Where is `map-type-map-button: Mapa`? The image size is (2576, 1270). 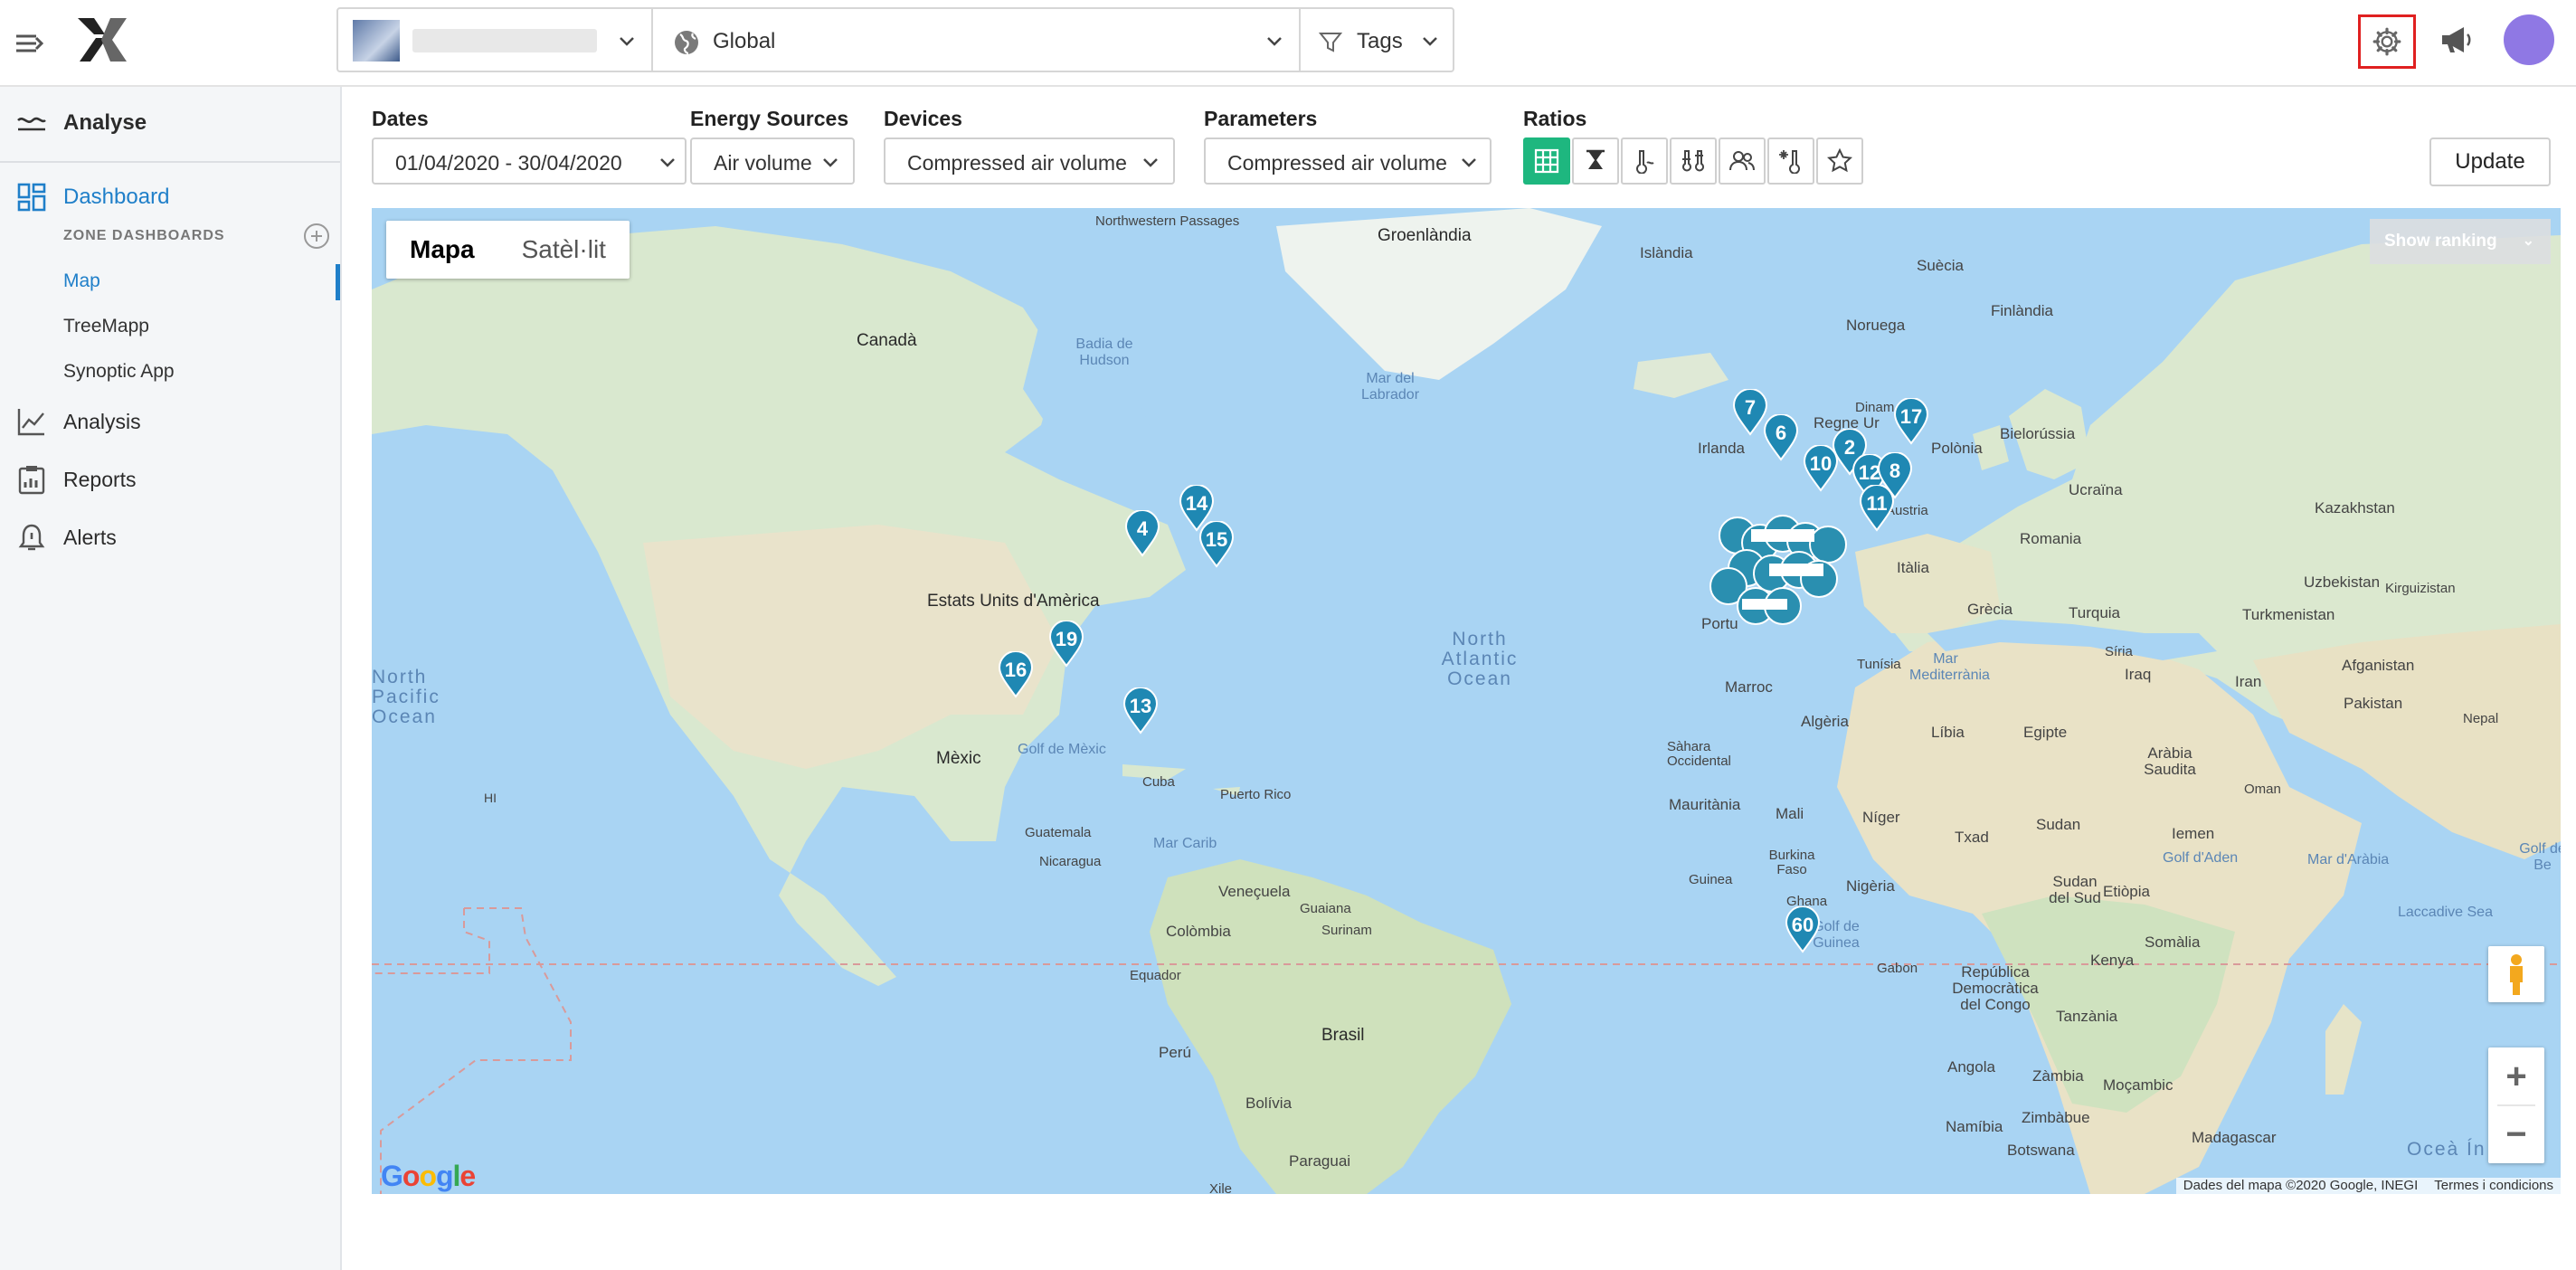 map-type-map-button: Mapa is located at coordinates (442, 250).